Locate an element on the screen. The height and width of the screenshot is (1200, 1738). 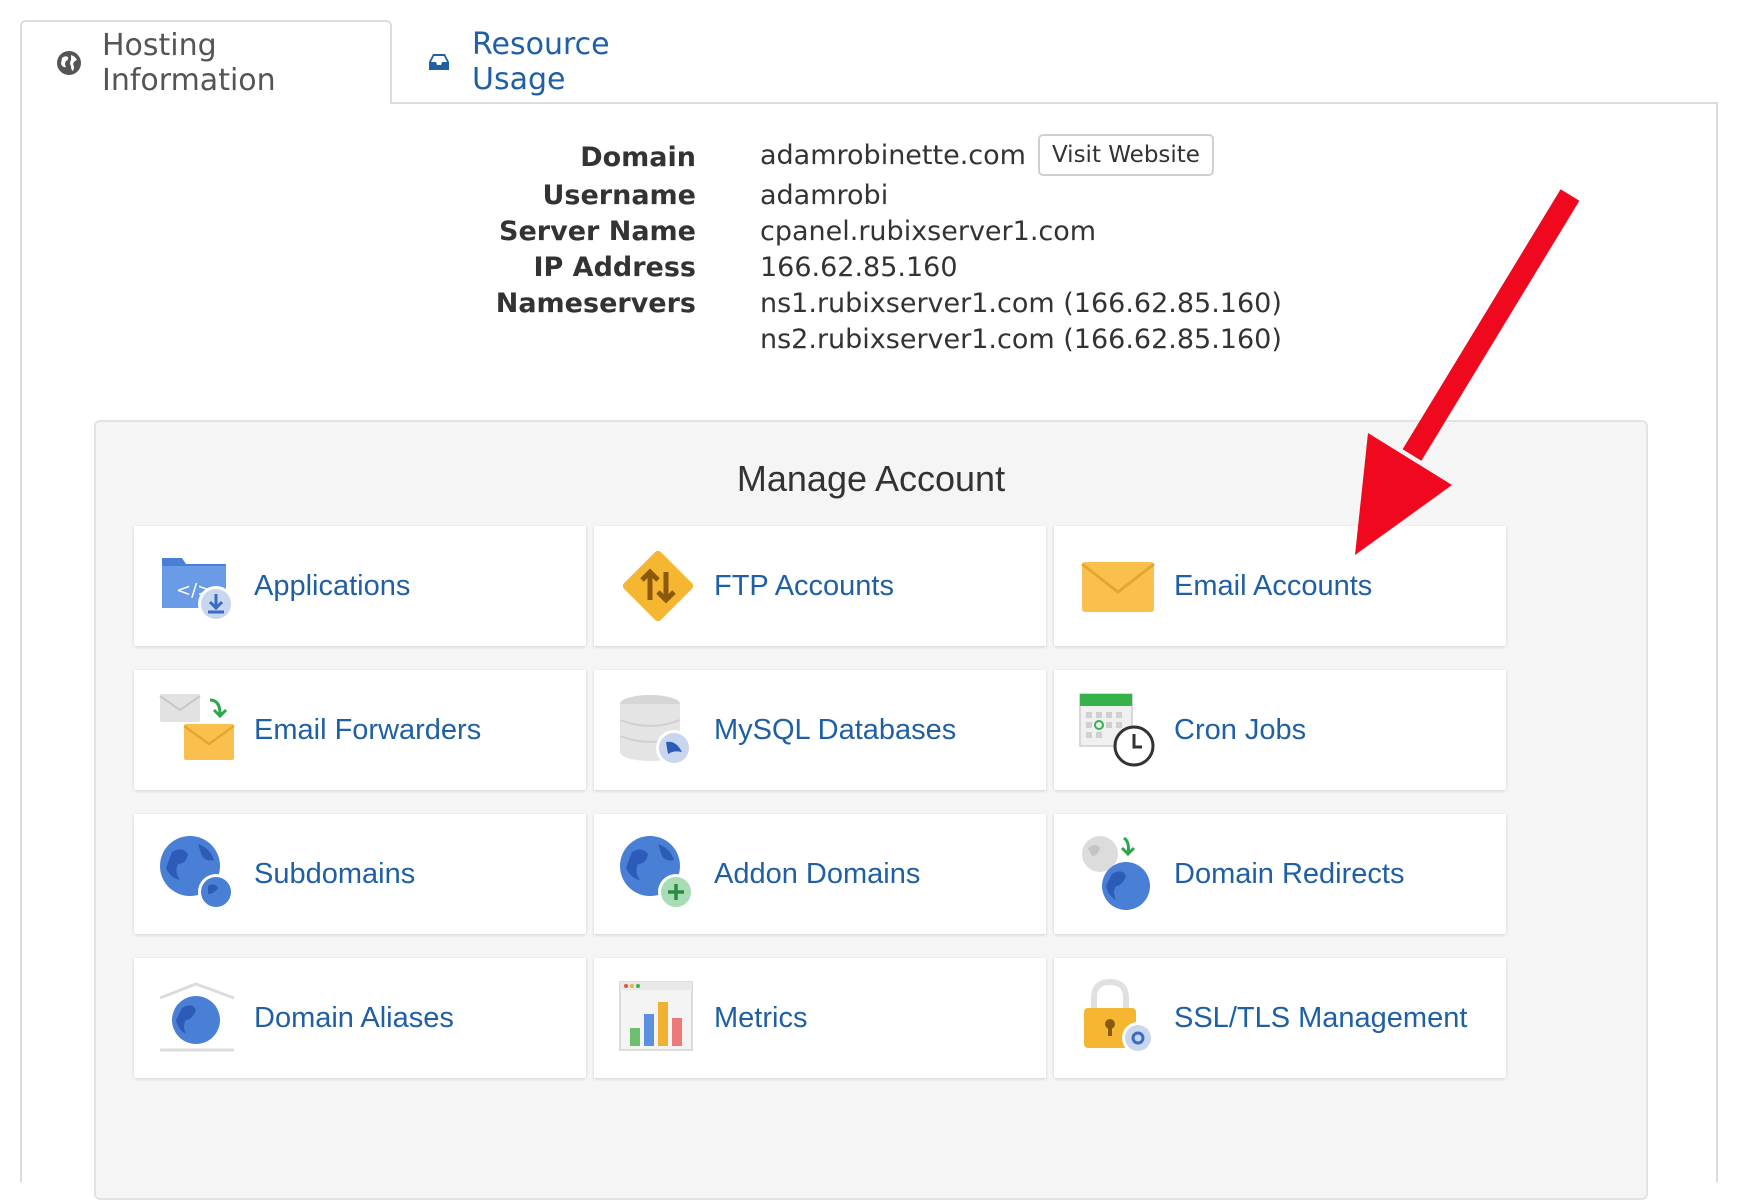
card-subdomains: Subdomains is located at coordinates (360, 874).